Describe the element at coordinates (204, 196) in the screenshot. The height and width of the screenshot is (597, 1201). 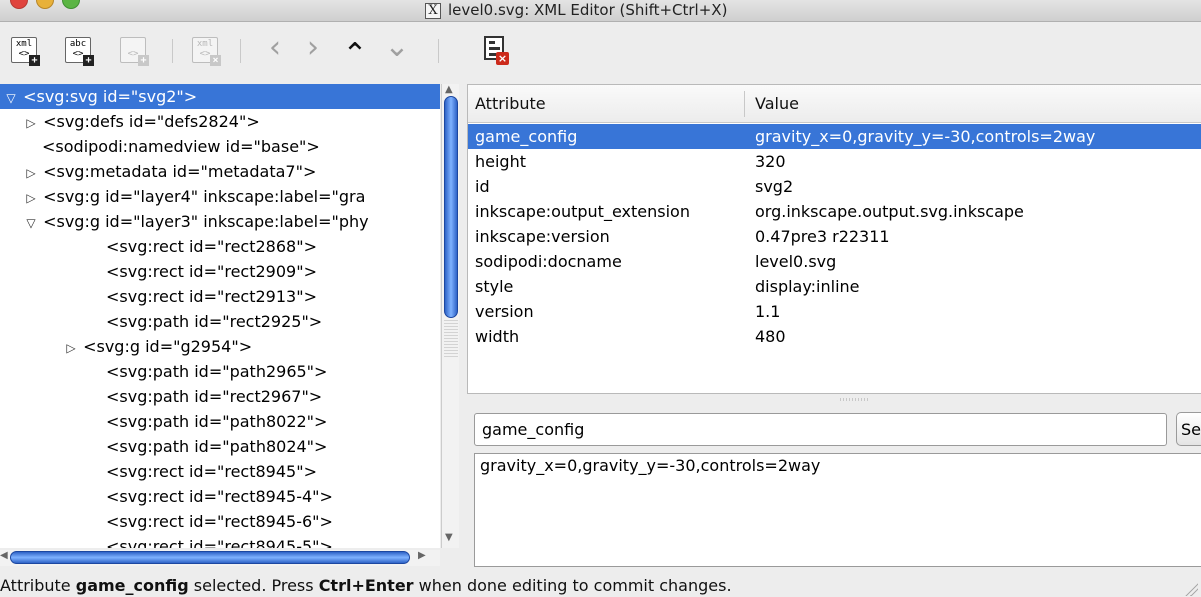
I see `tree-node-label: <svg:g id="layer4" inkscape:label="gra` at that location.